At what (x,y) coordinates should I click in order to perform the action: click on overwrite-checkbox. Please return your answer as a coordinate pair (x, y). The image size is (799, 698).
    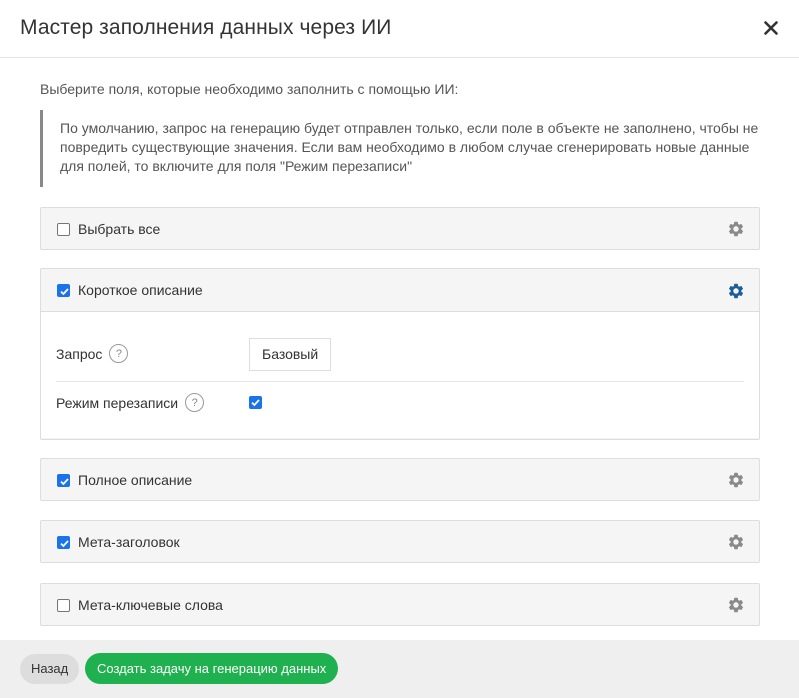
    Looking at the image, I should click on (255, 402).